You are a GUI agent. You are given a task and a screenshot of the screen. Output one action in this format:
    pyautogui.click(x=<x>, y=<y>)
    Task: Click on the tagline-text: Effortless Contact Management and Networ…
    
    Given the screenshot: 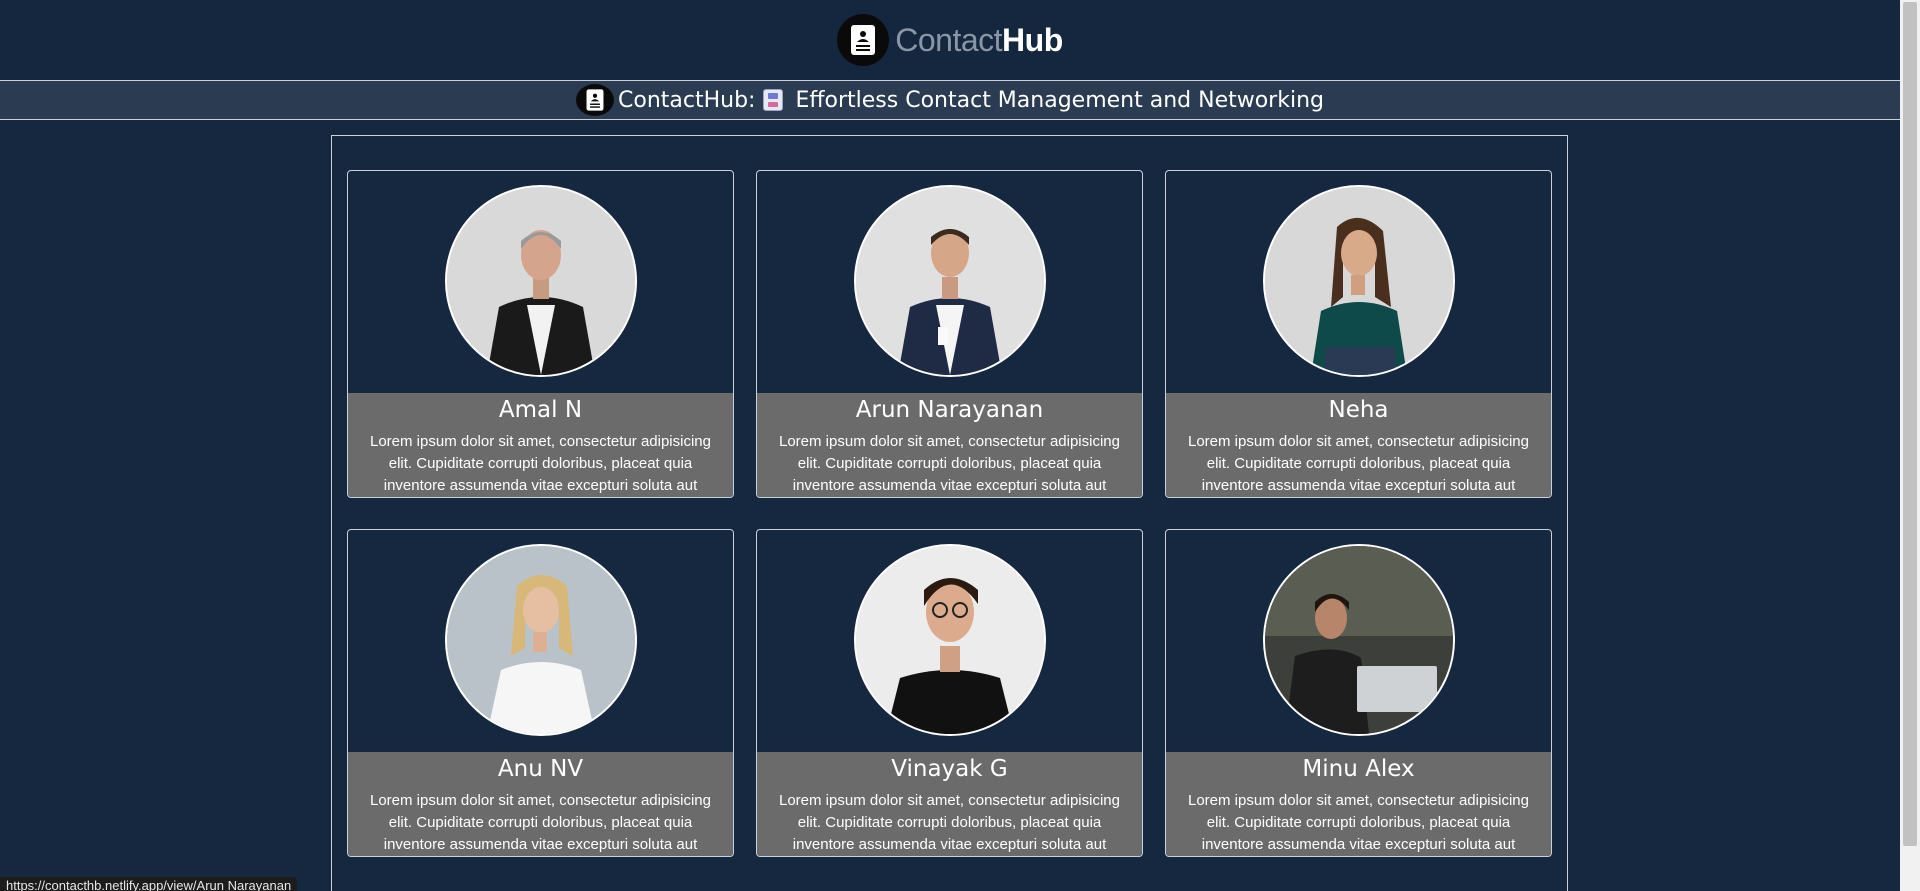 What is the action you would take?
    pyautogui.click(x=1059, y=100)
    